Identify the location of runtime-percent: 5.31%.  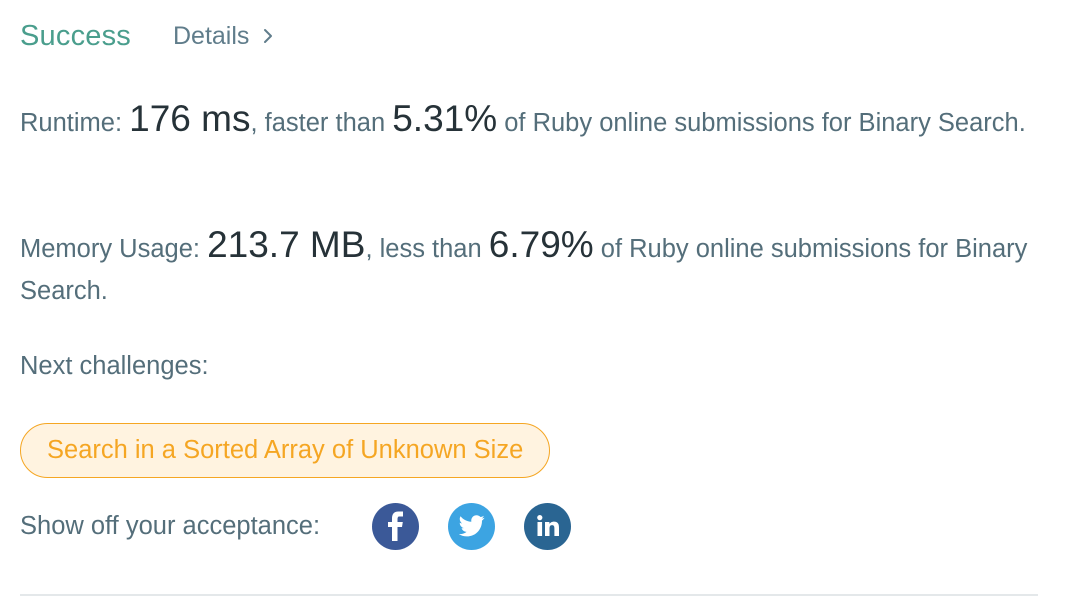
(445, 118).